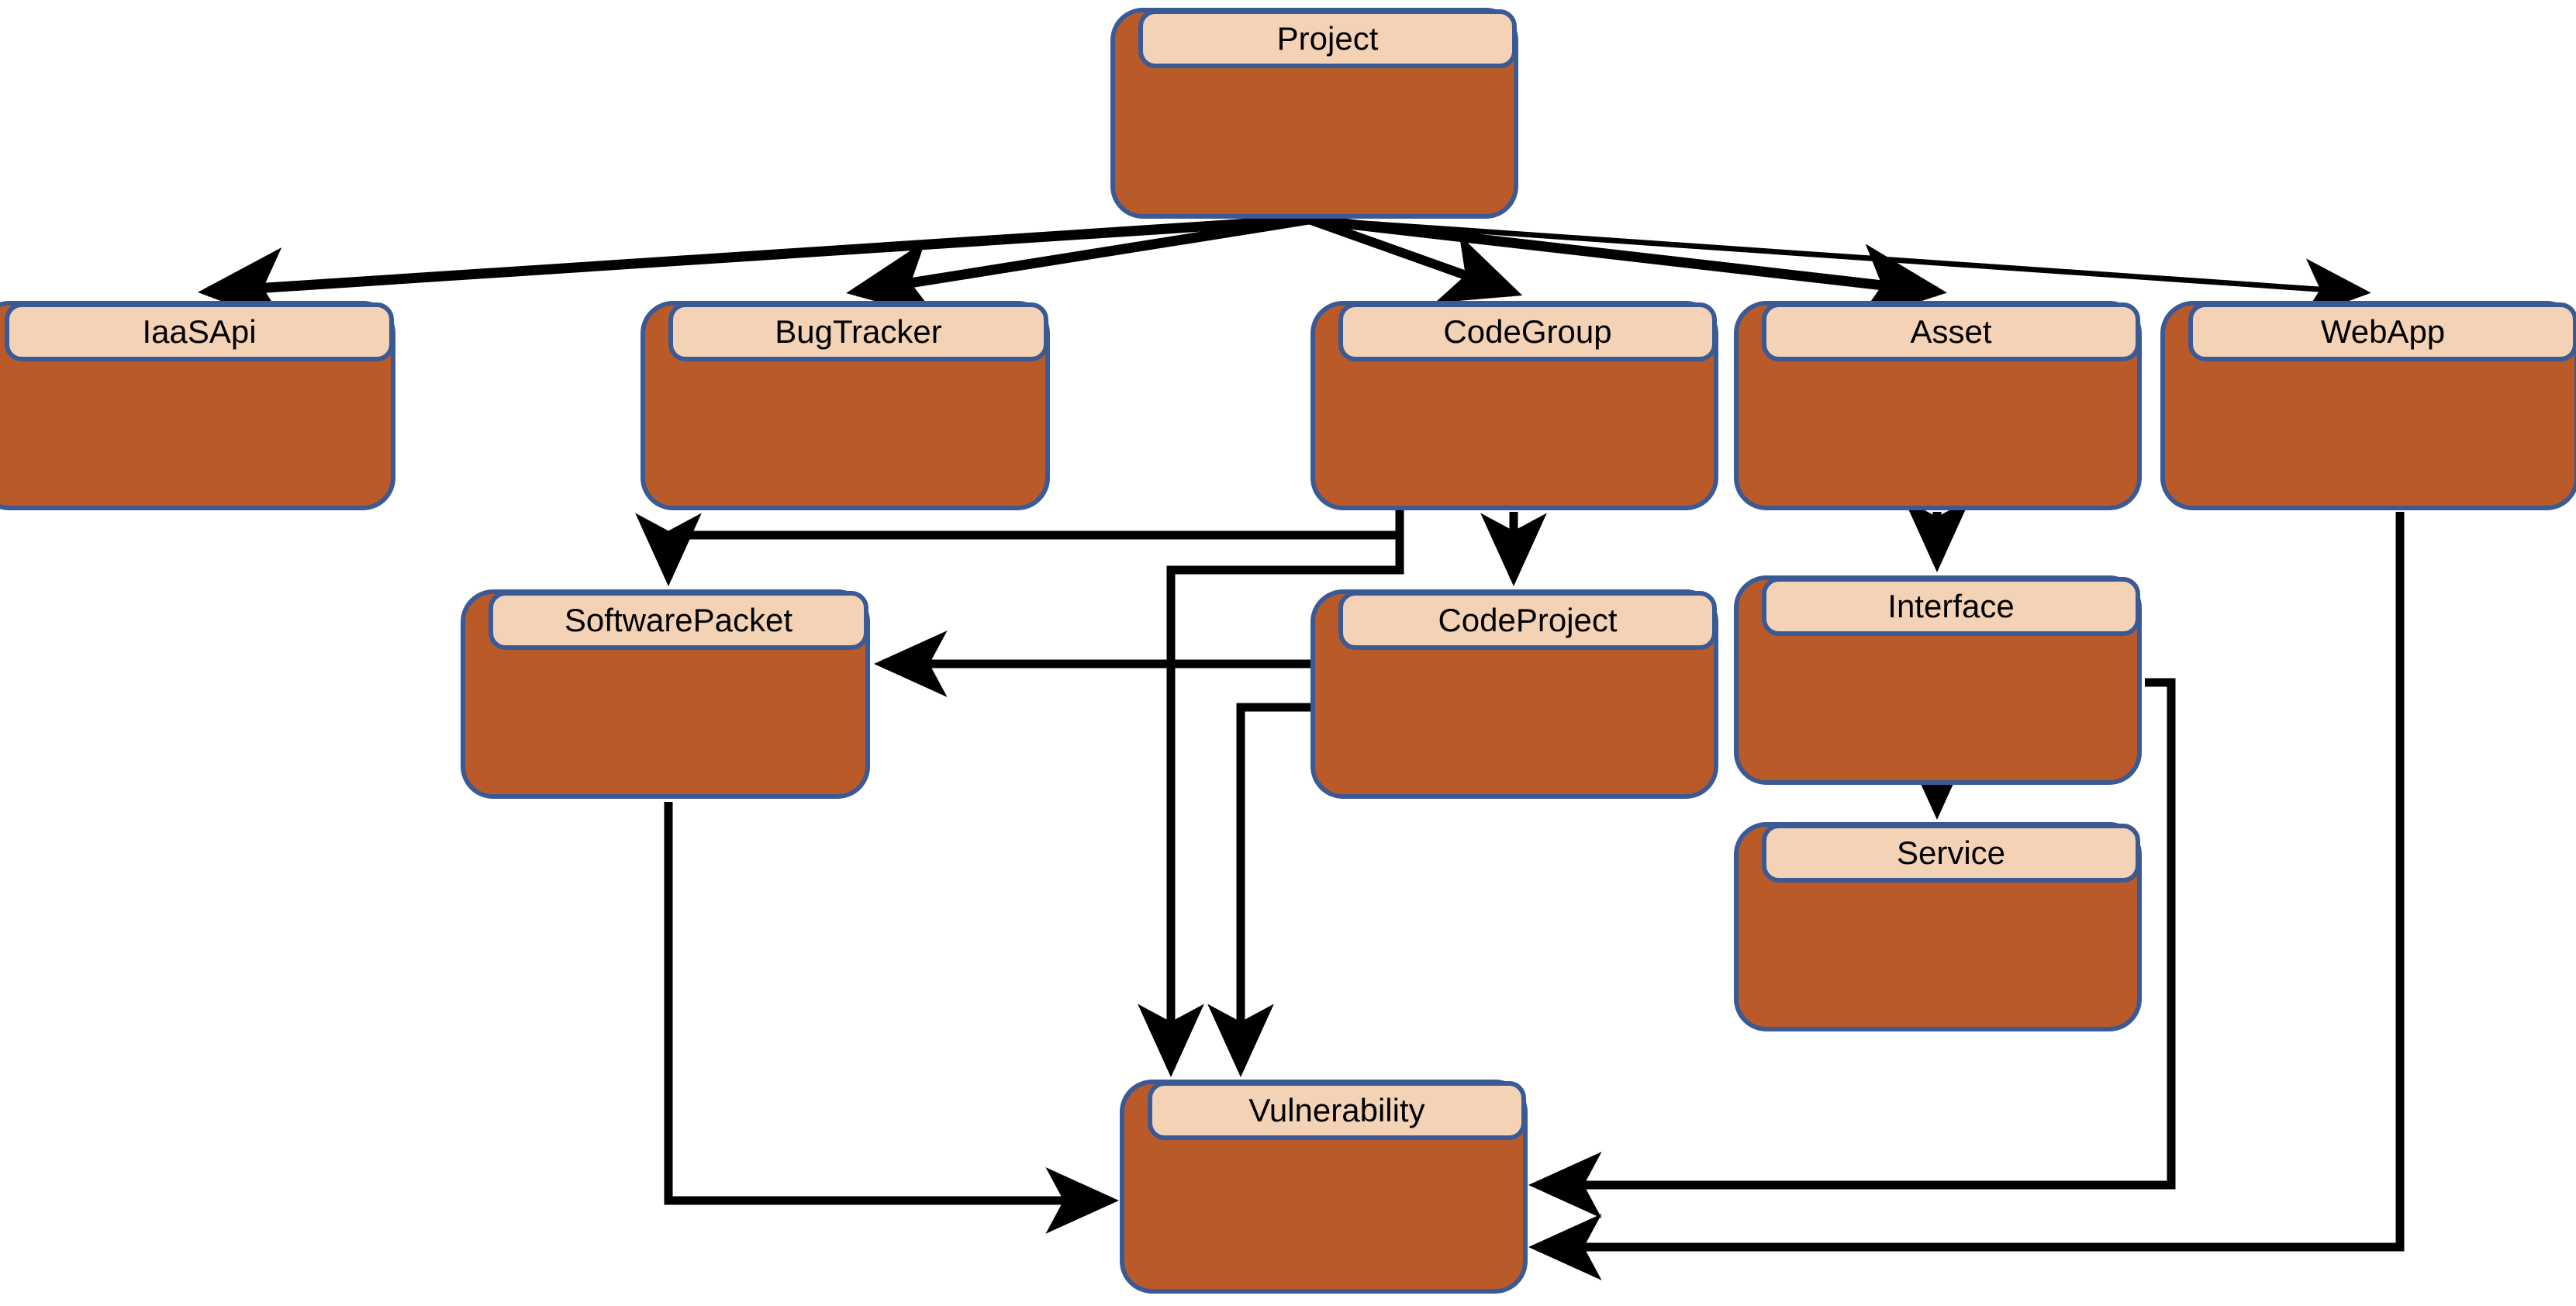  I want to click on node-iaasapi-label: IaaSApi, so click(199, 331).